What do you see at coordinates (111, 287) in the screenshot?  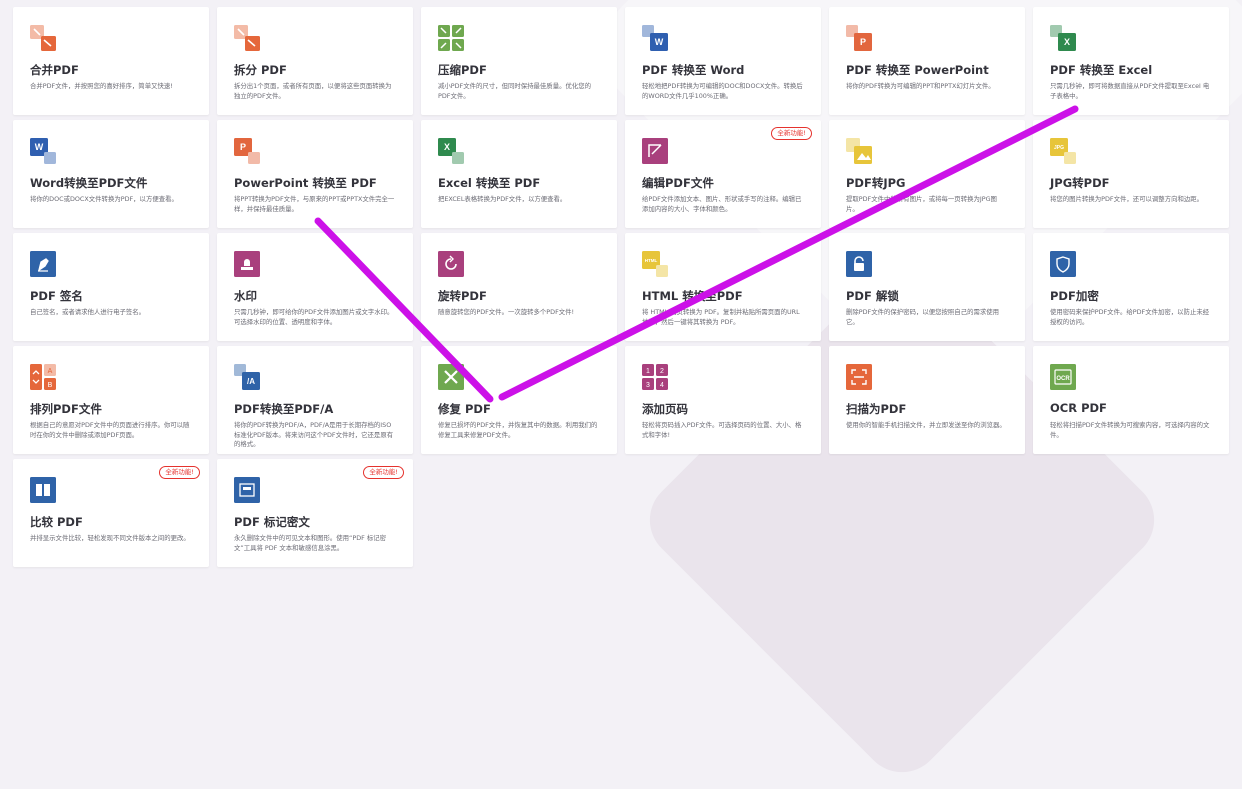 I see `tool-card: PDF 签名自己签名，或者请求他人进行电子签名。` at bounding box center [111, 287].